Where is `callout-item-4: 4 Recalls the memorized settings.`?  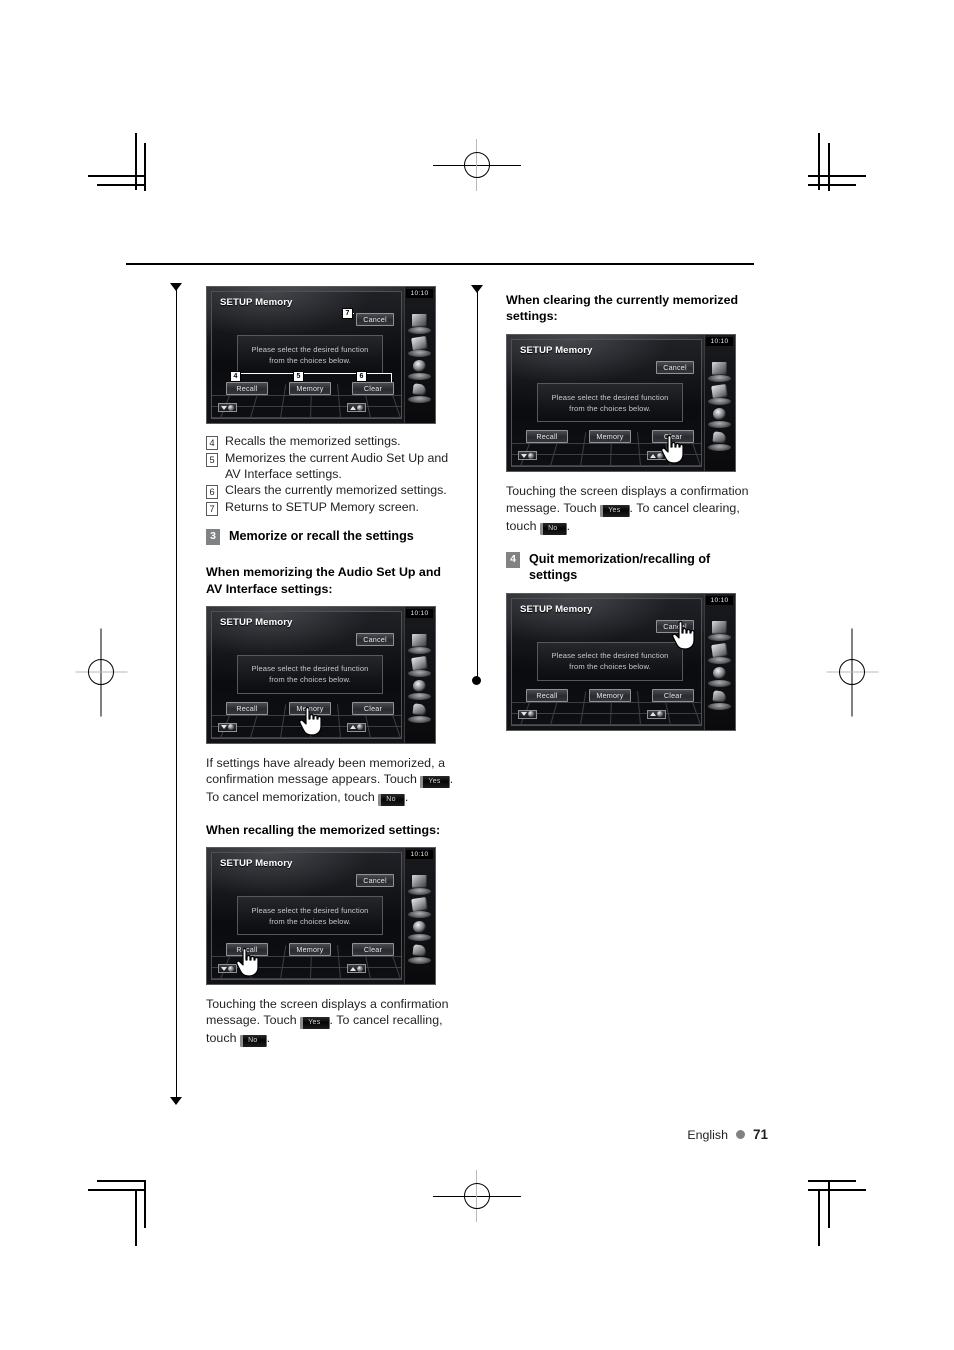
callout-item-4: 4 Recalls the memorized settings. is located at coordinates (332, 441).